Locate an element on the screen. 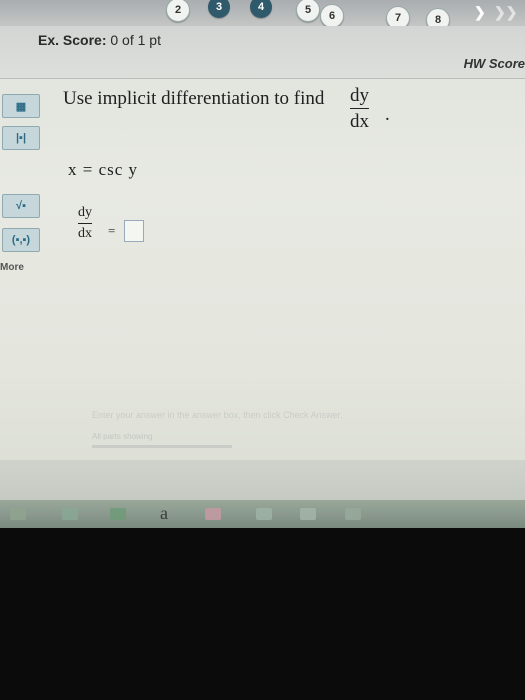  question-6-button: 6 is located at coordinates (332, 16).